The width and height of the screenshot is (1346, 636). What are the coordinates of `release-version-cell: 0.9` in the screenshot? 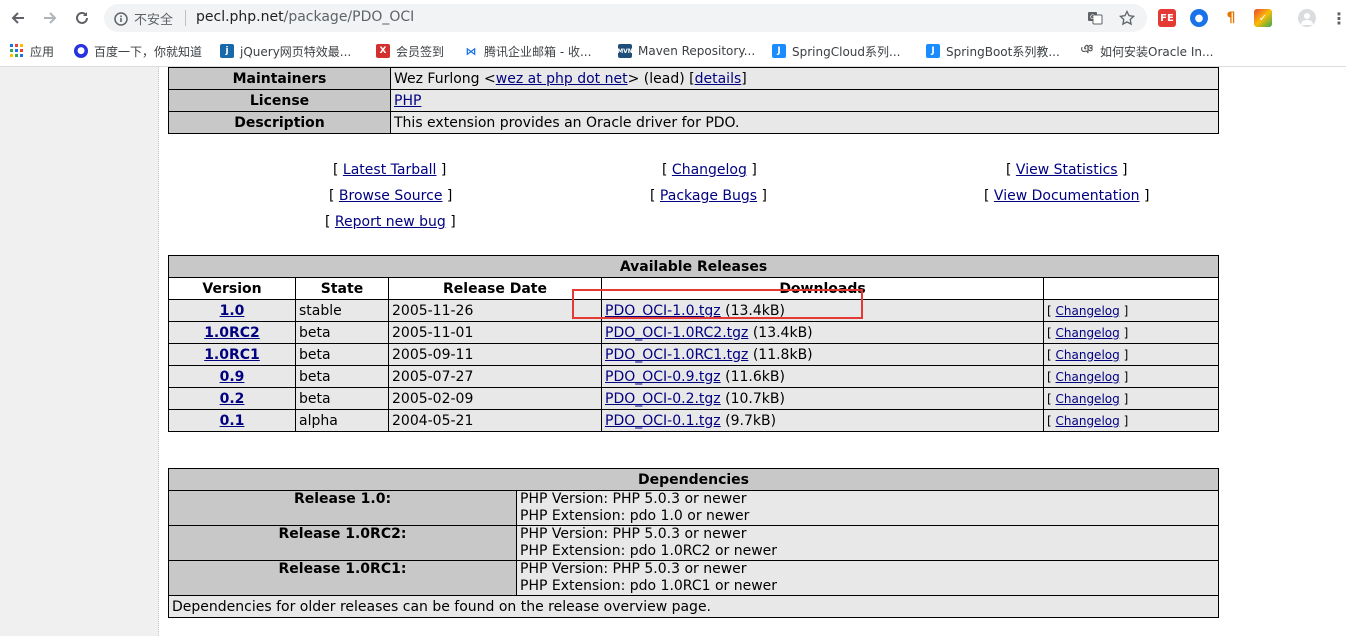 It's located at (232, 376).